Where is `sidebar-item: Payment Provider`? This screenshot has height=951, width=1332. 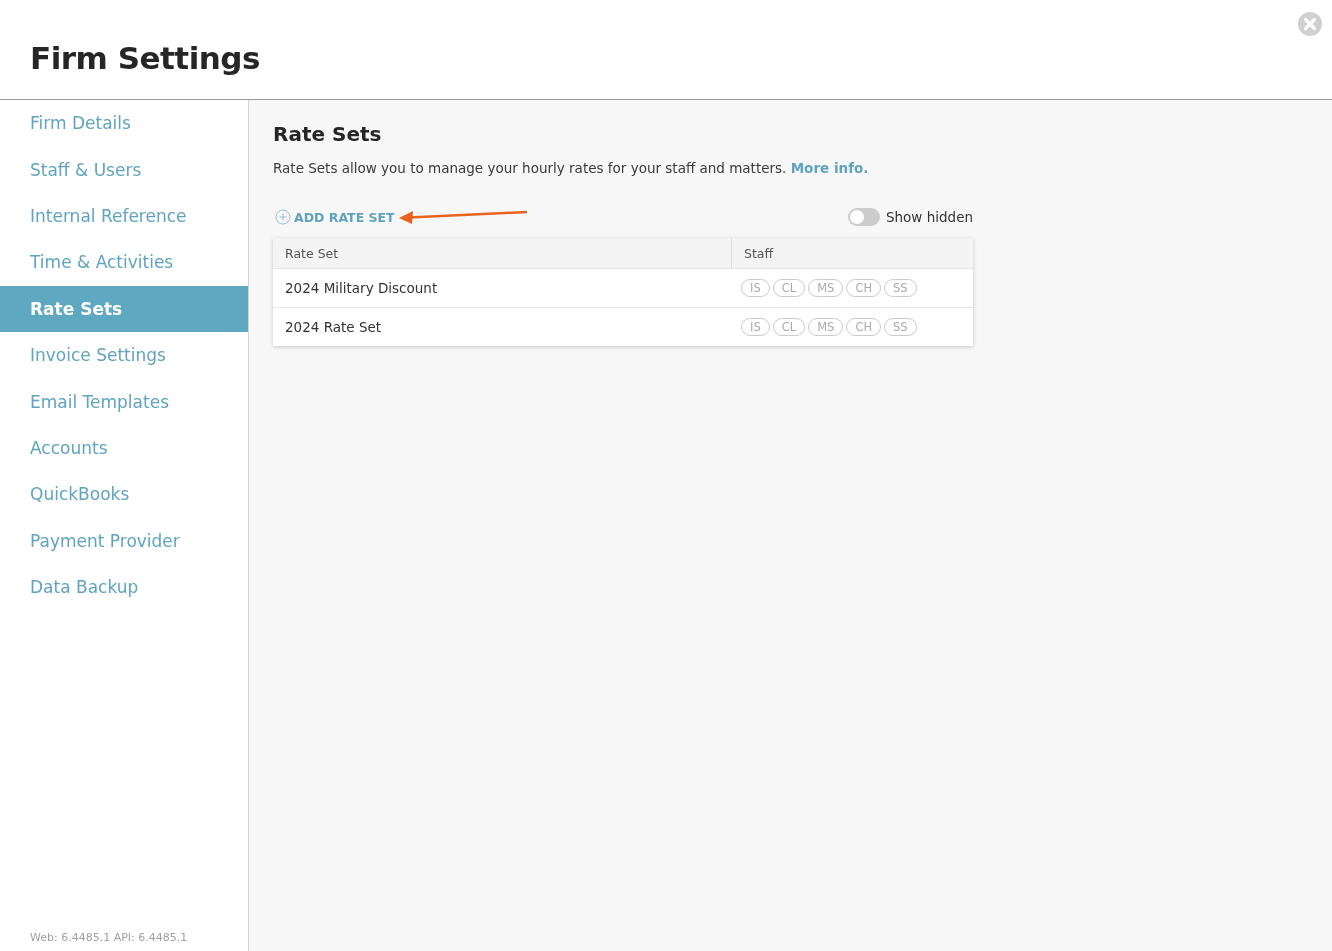 sidebar-item: Payment Provider is located at coordinates (124, 540).